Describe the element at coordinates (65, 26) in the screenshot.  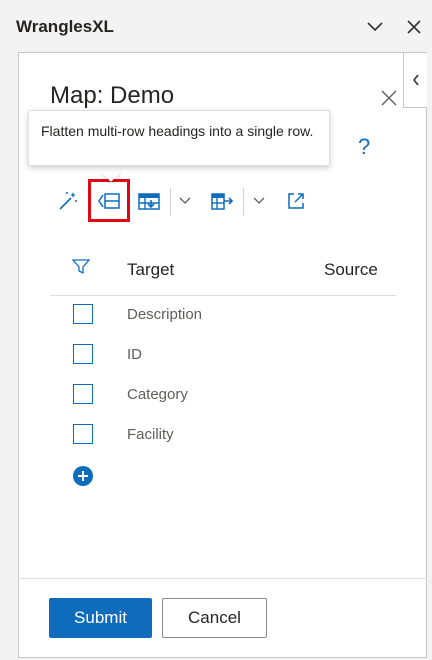
I see `pane-title: WranglesXL` at that location.